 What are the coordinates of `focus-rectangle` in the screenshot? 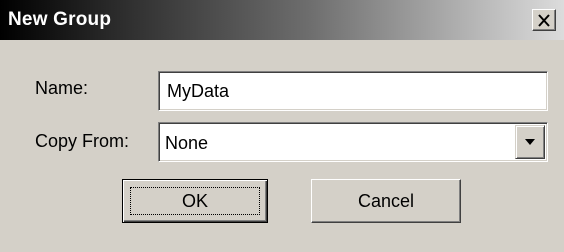 It's located at (195, 201).